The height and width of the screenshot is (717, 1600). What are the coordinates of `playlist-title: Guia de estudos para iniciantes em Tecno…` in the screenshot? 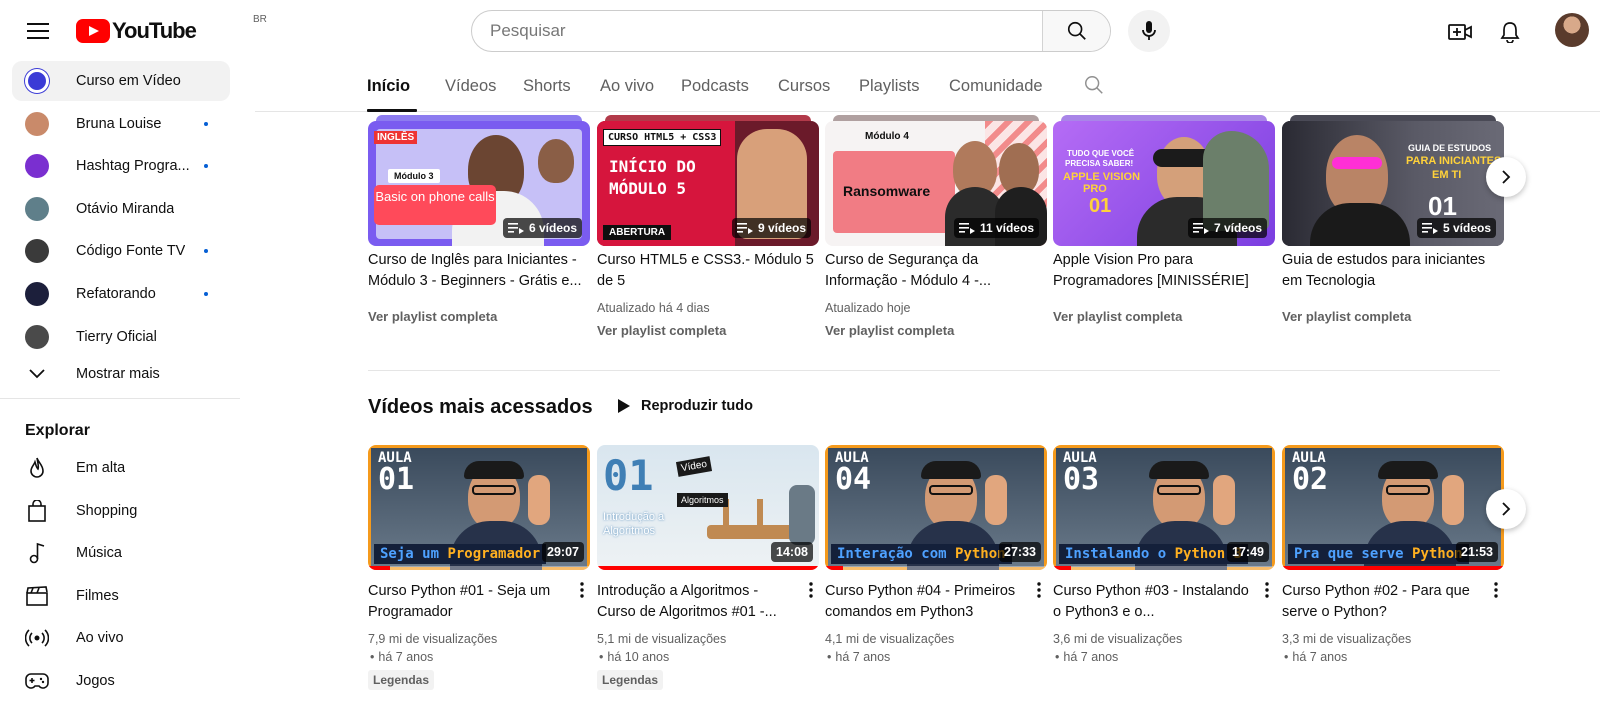 It's located at (1393, 271).